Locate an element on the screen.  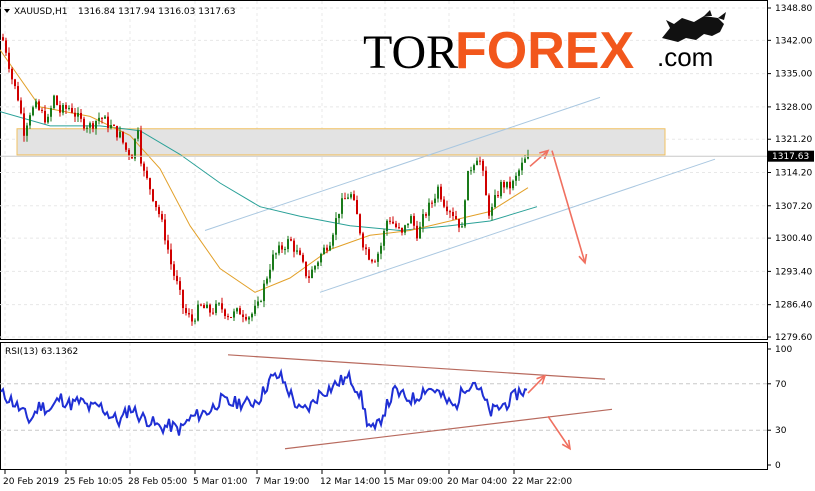
time-axis-label: 20 Feb 2019 is located at coordinates (31, 482).